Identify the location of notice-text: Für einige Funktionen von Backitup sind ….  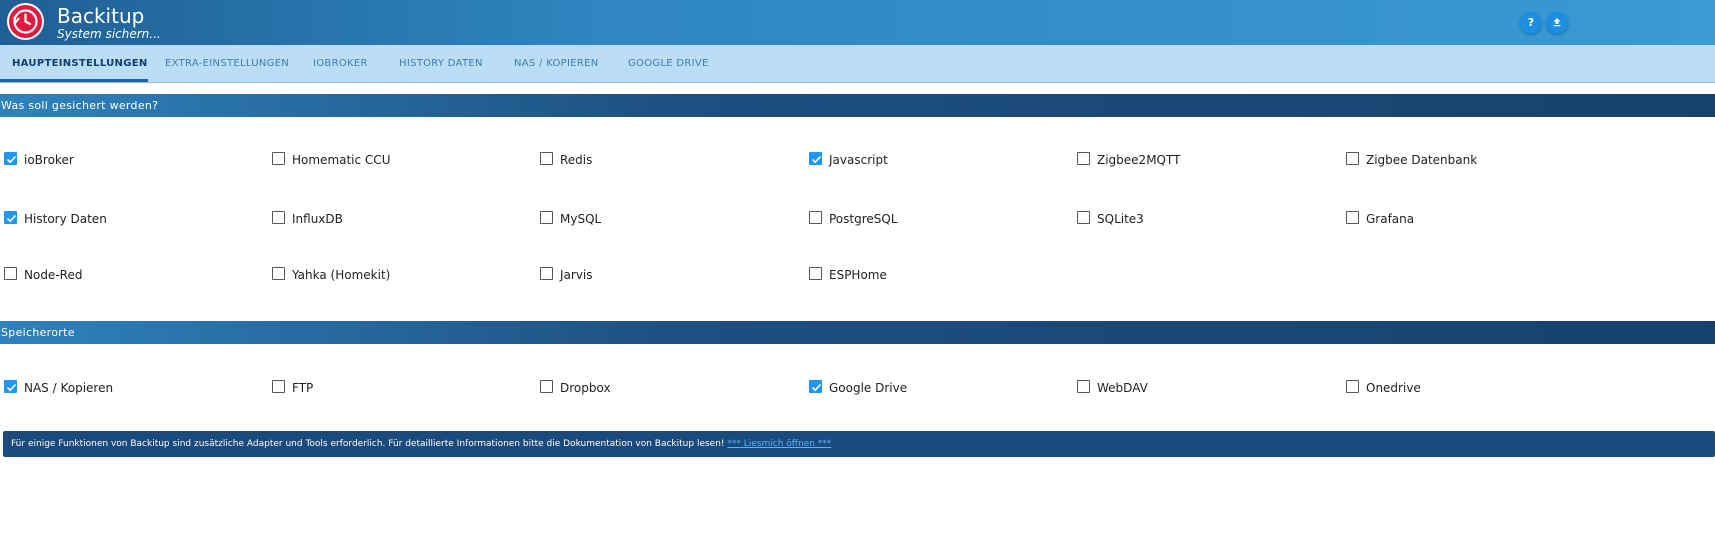
(369, 444).